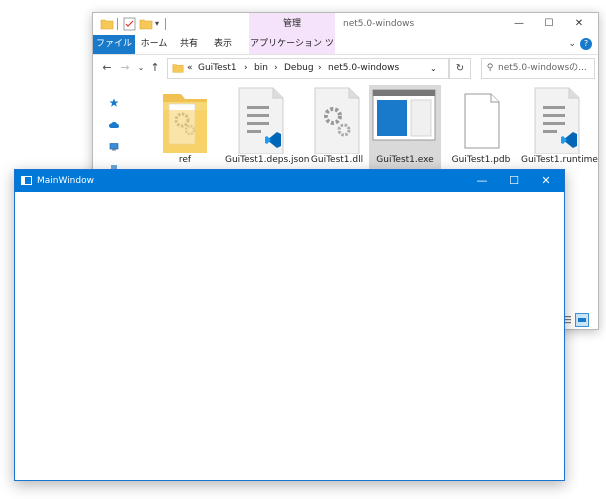 Image resolution: width=606 pixels, height=499 pixels. What do you see at coordinates (490, 68) in the screenshot?
I see `search-icon: ⚲` at bounding box center [490, 68].